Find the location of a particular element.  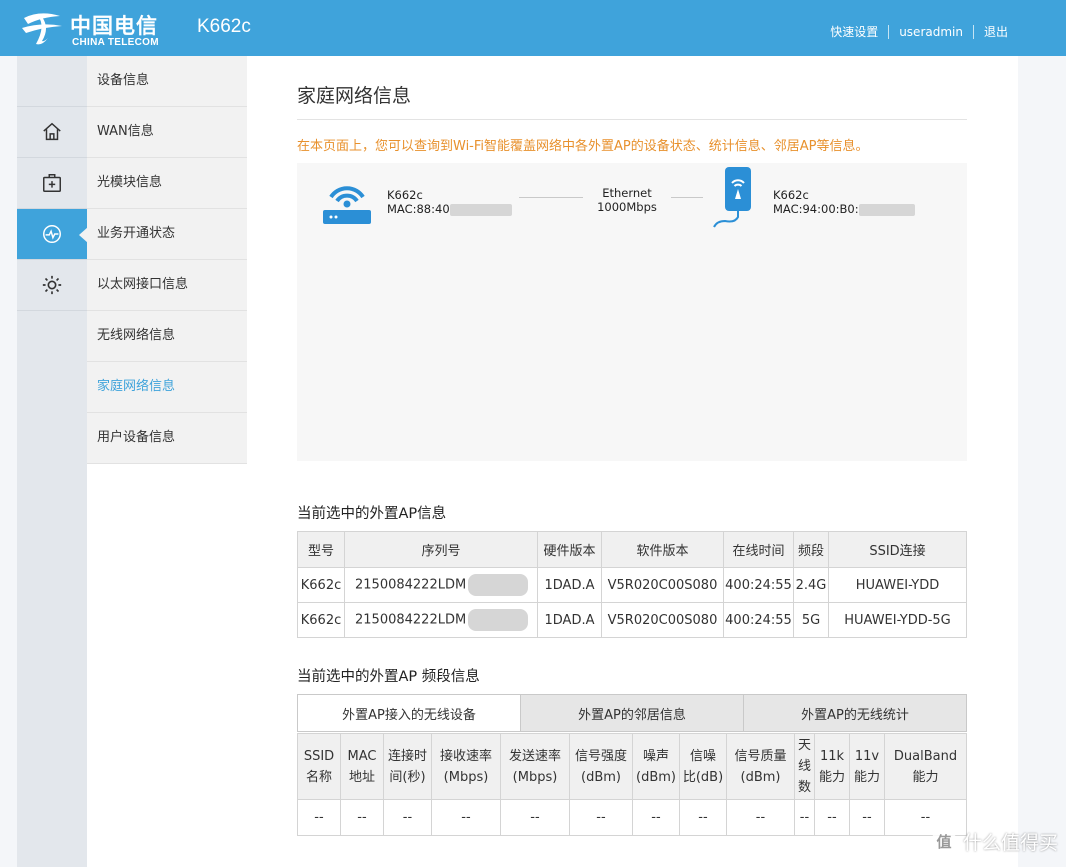

table-header-row: 型号 序列号 硬件版本 软件版本 在线时间 频段 SSID连接 is located at coordinates (632, 549).